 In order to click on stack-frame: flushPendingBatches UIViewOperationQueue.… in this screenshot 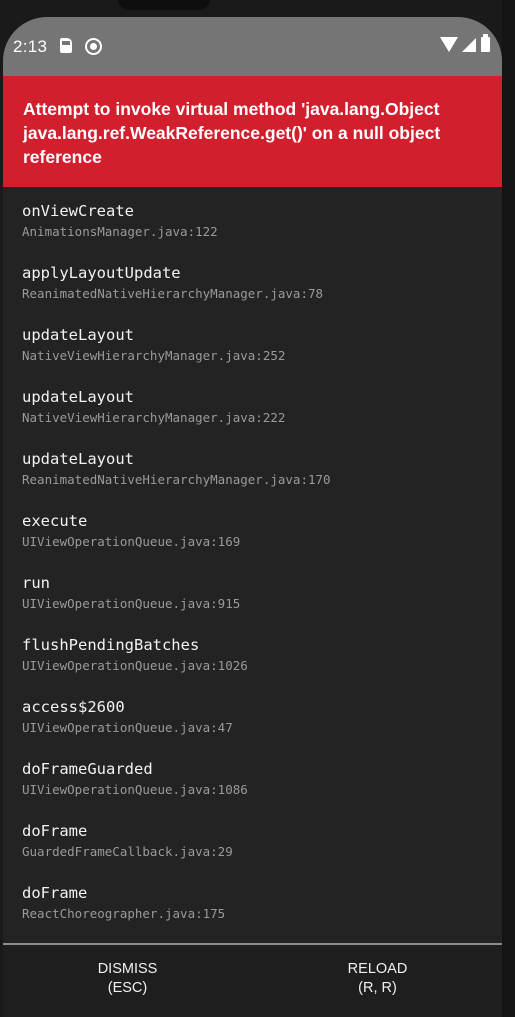, I will do `click(257, 663)`.